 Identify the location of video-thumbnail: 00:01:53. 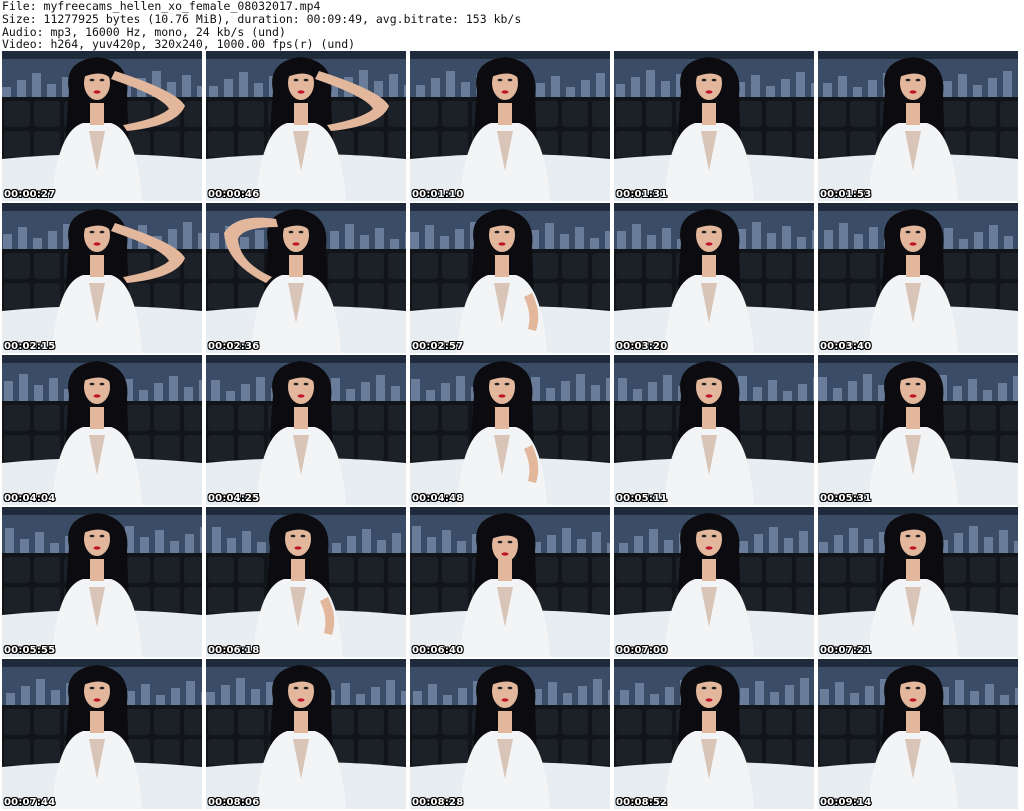
(918, 126).